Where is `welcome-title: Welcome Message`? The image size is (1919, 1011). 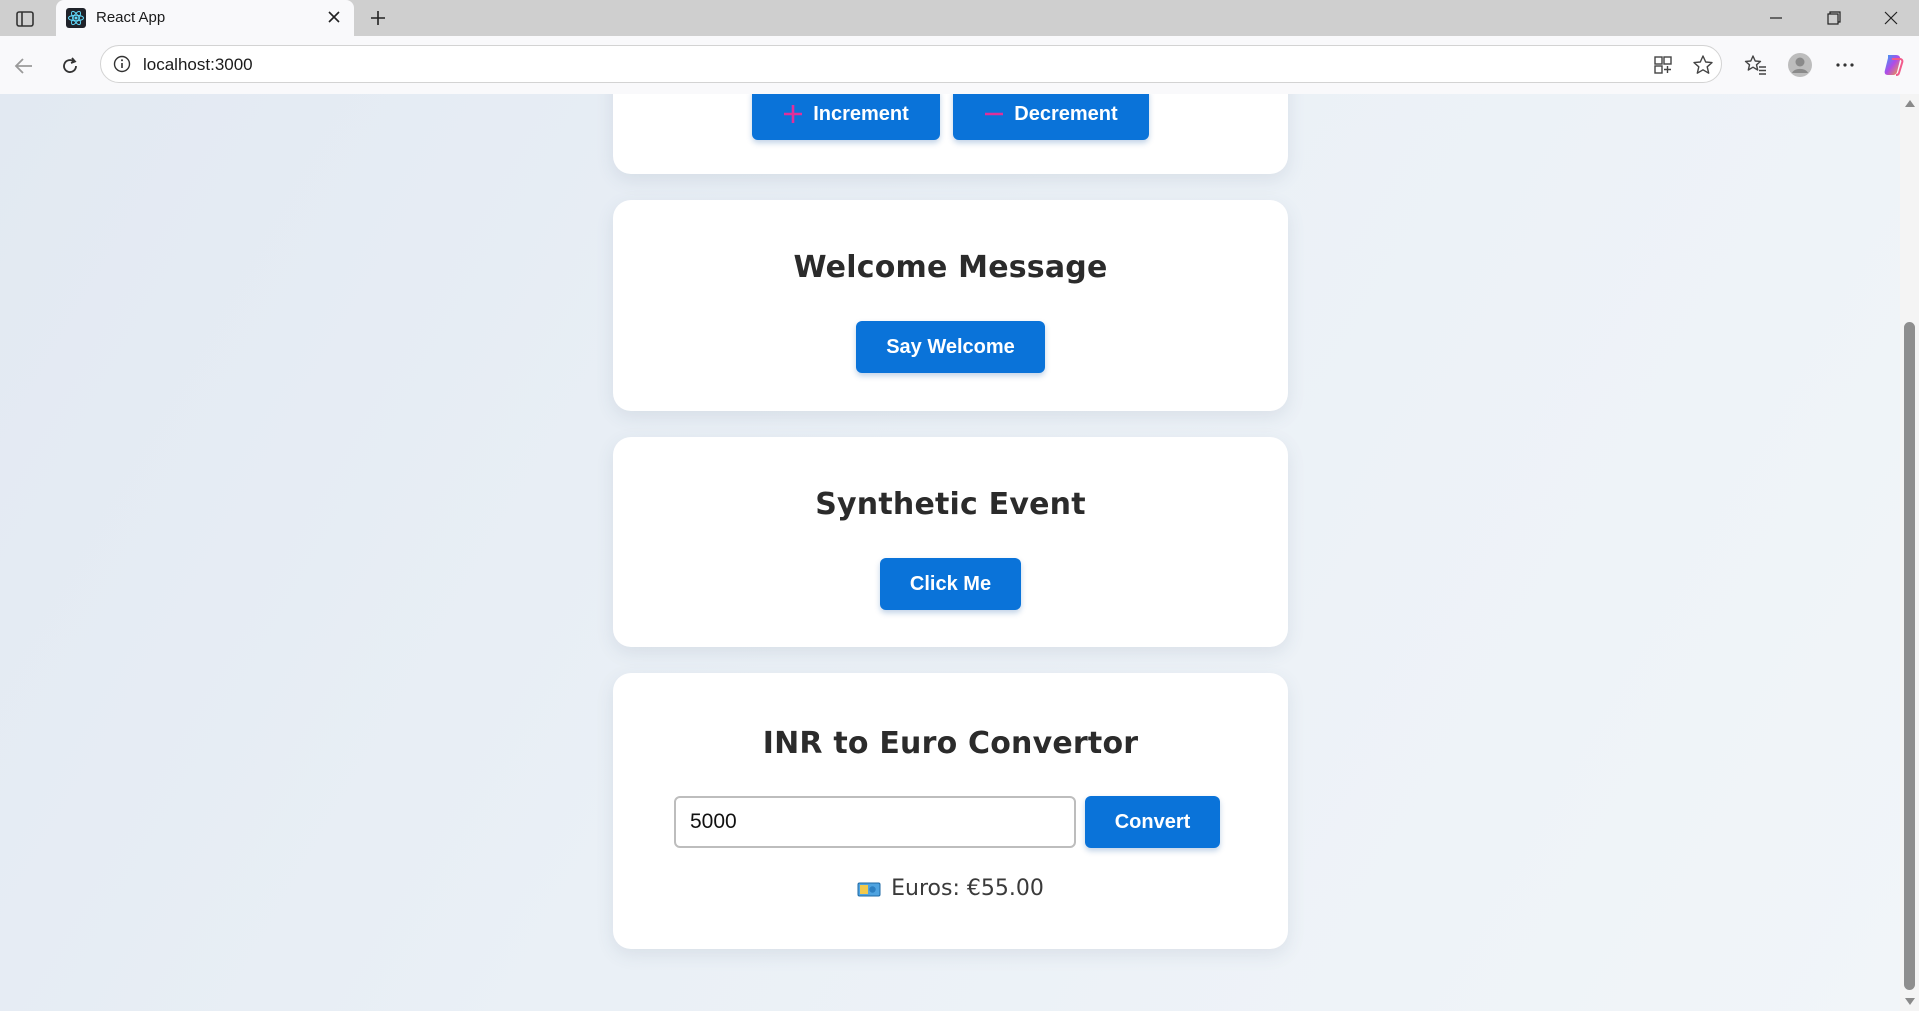
welcome-title: Welcome Message is located at coordinates (950, 267).